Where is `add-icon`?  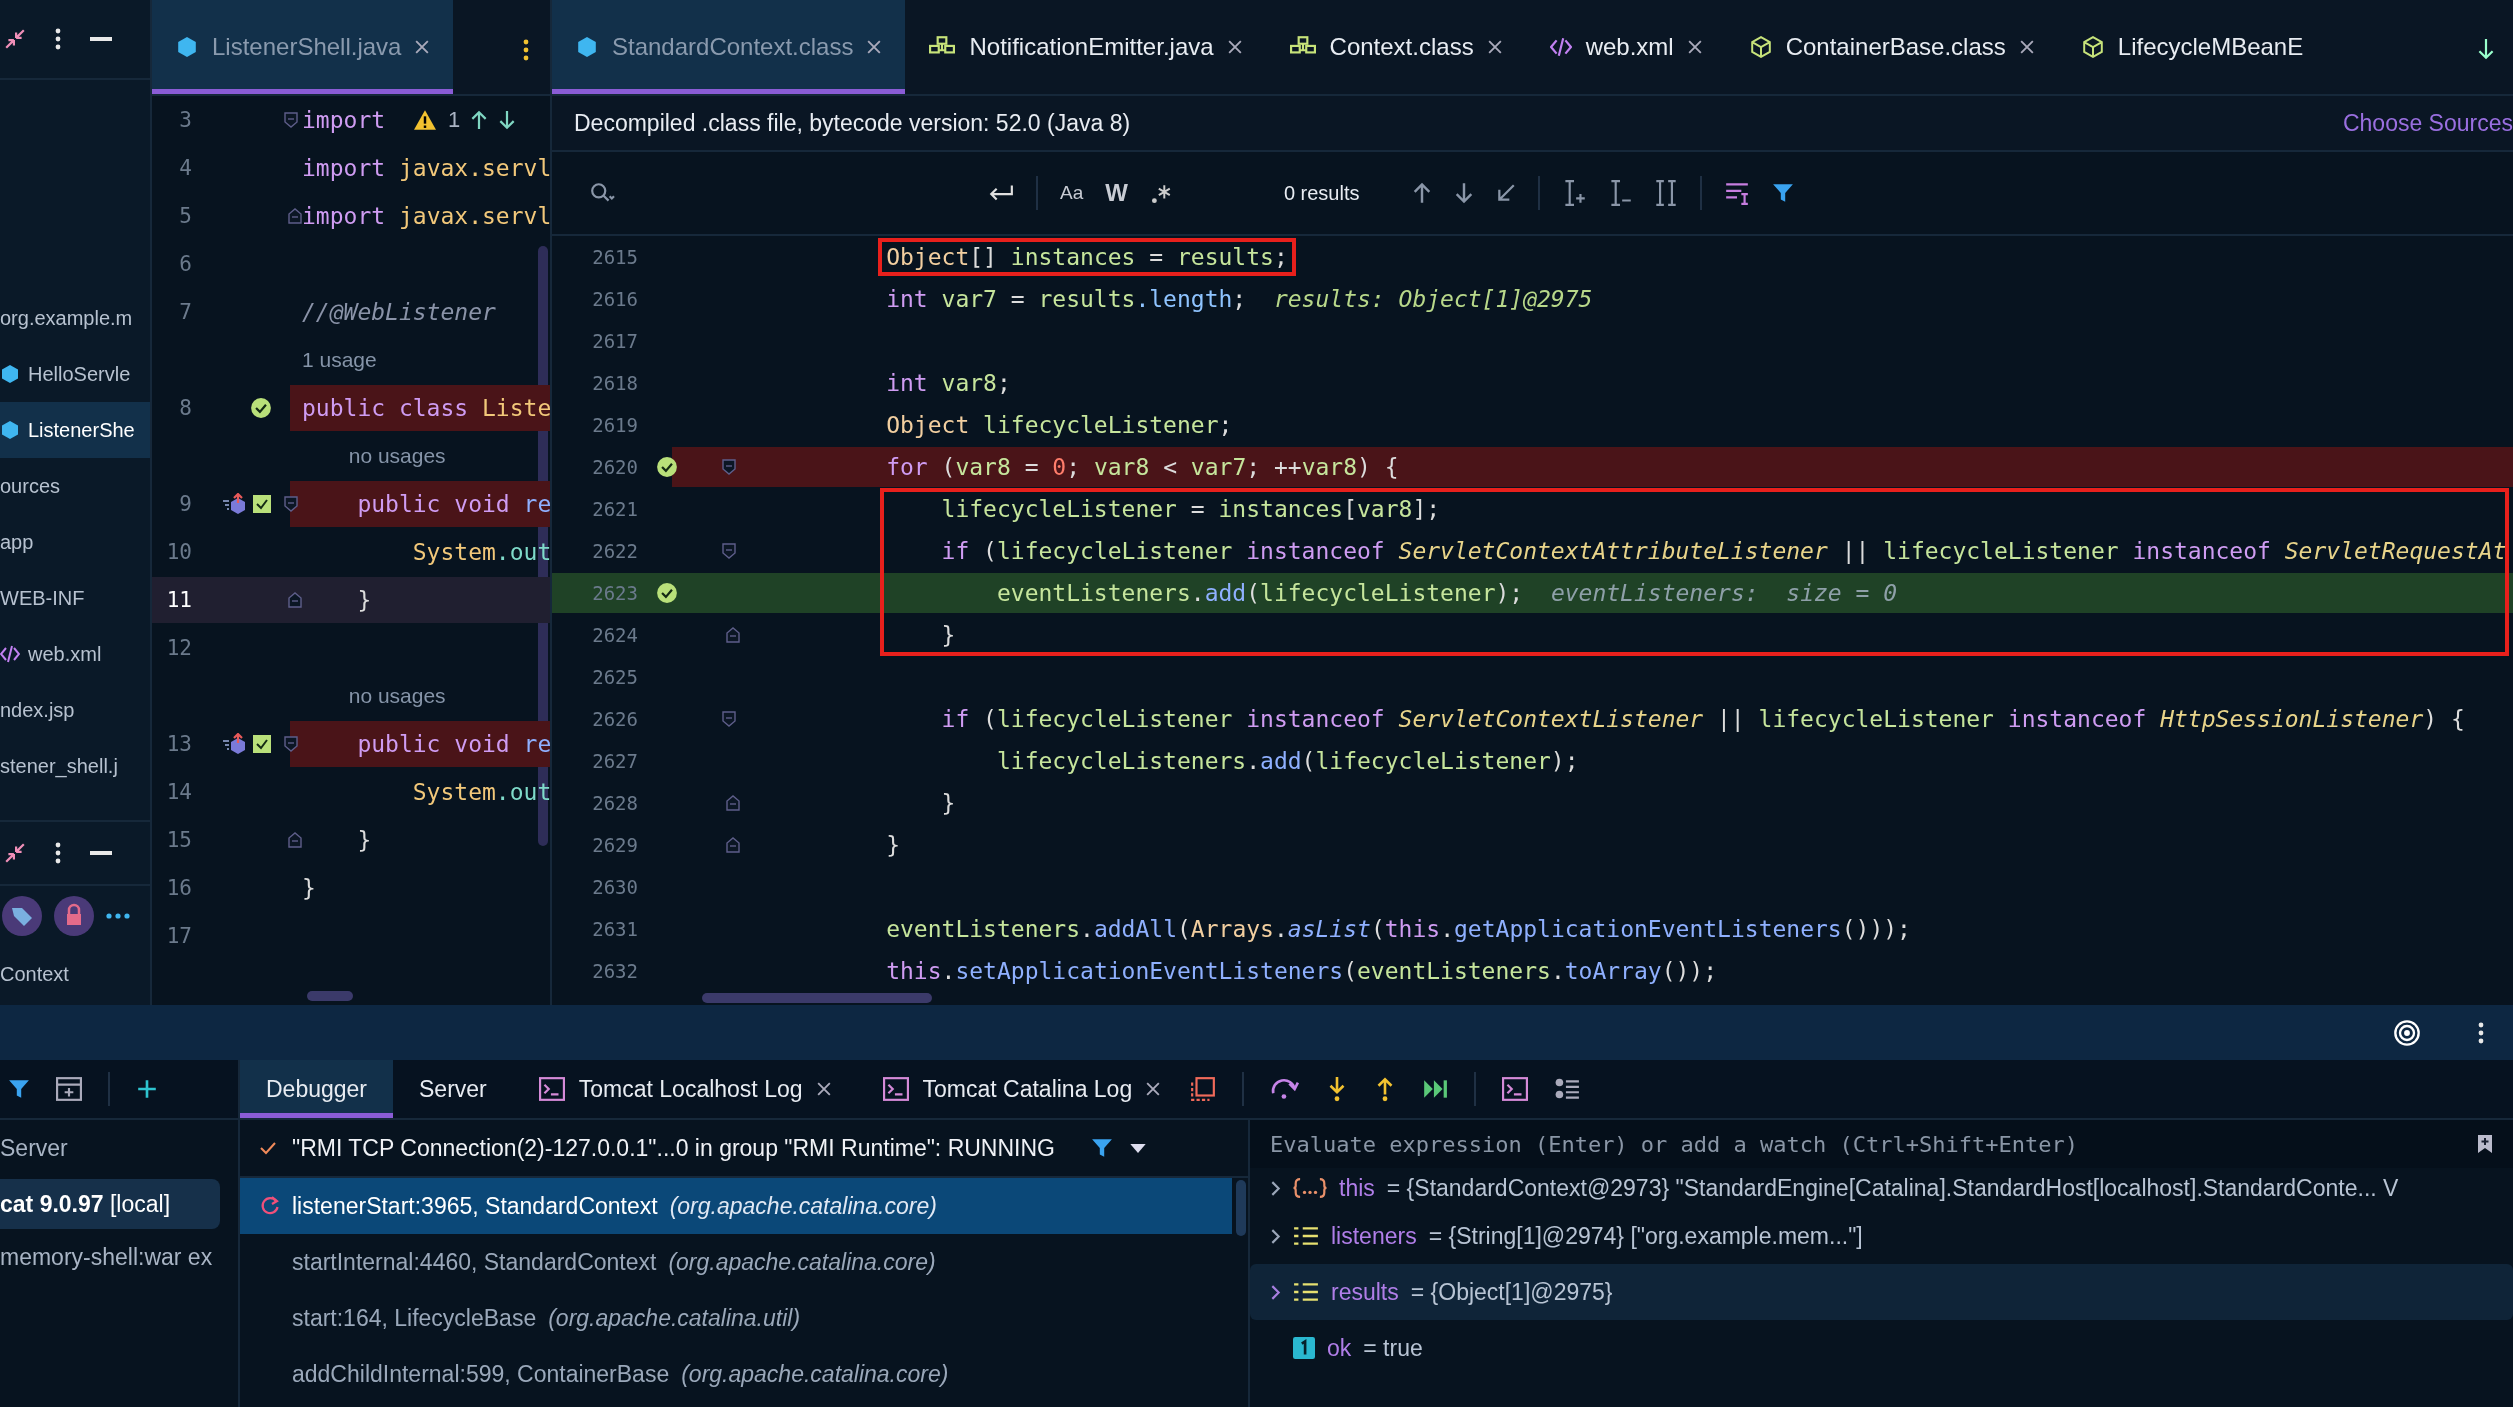
add-icon is located at coordinates (147, 1089).